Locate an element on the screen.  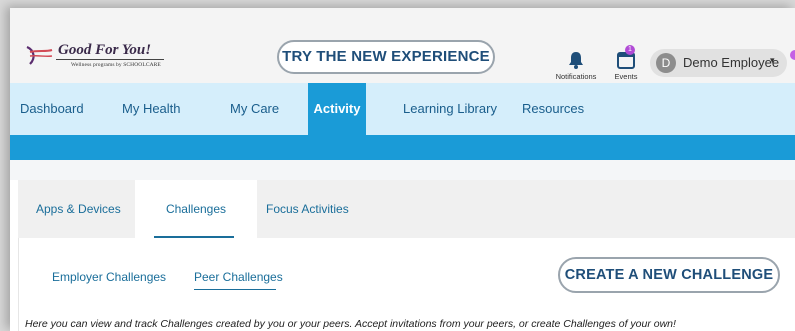
tab-focus-activities: Focus Activities is located at coordinates (307, 209).